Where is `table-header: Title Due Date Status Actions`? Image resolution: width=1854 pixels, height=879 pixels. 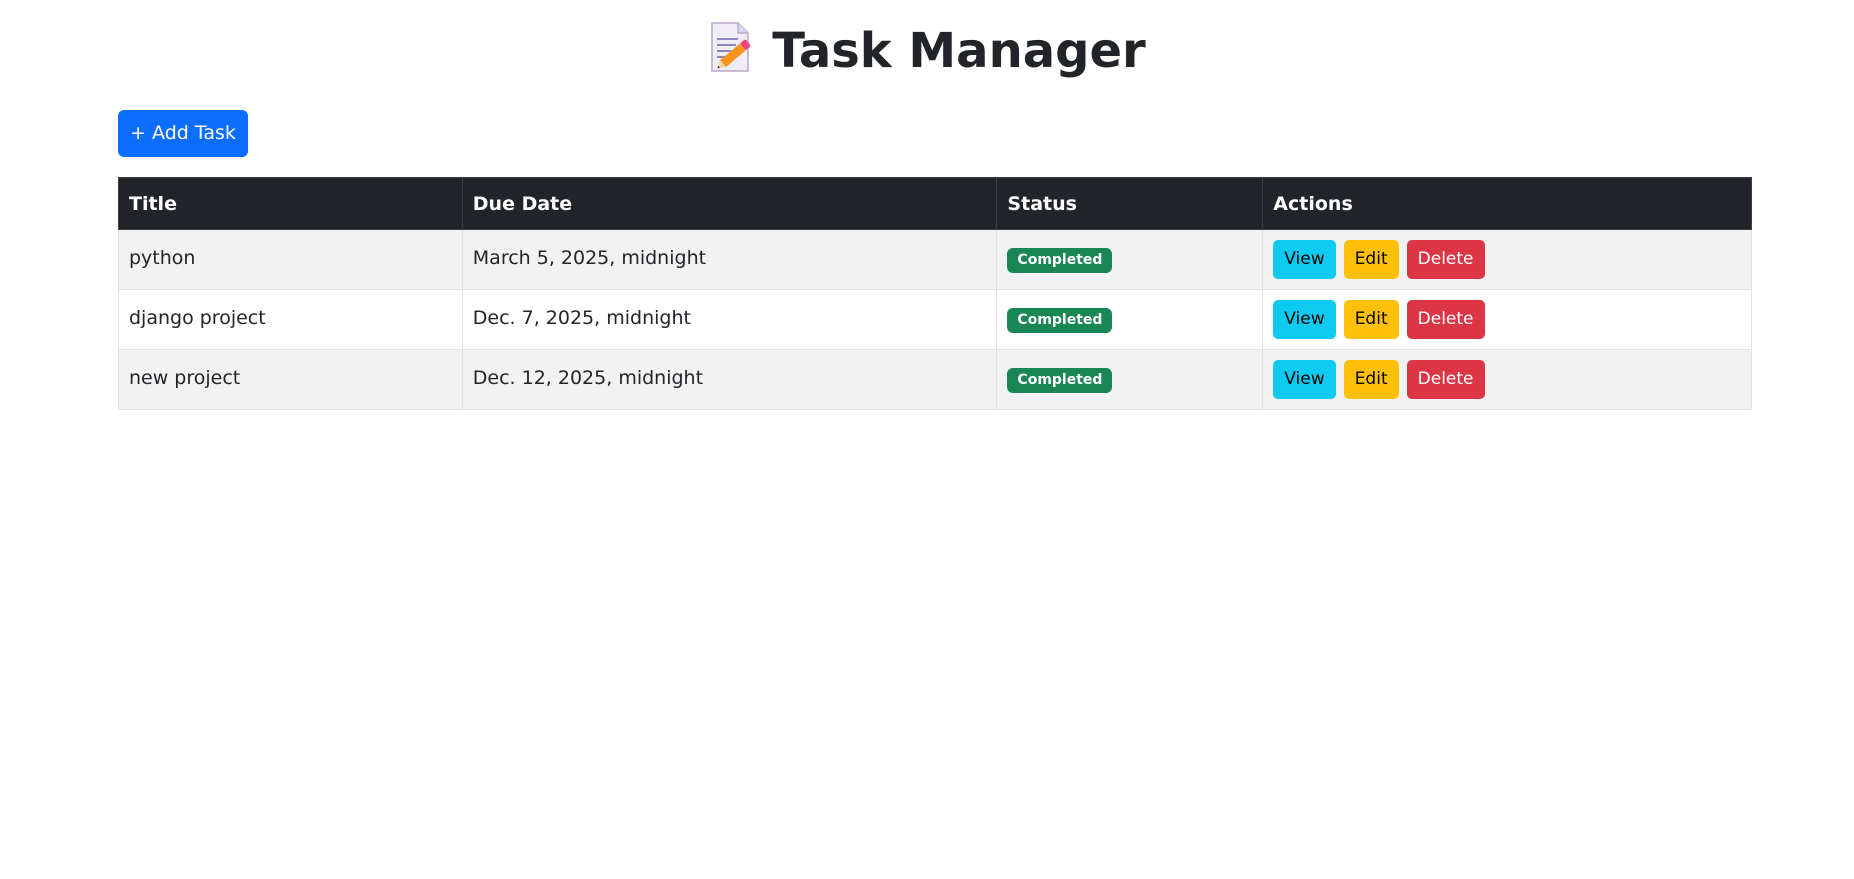
table-header: Title Due Date Status Actions is located at coordinates (935, 203).